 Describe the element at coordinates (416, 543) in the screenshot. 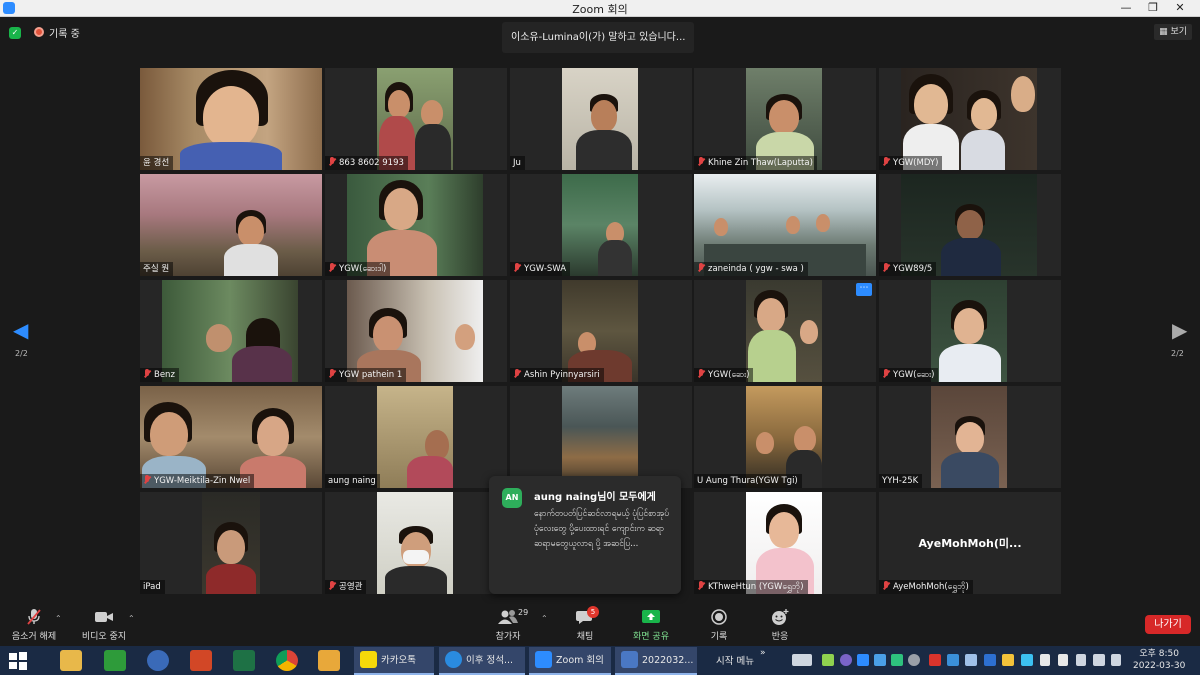

I see `participant-tile: 공영관` at that location.